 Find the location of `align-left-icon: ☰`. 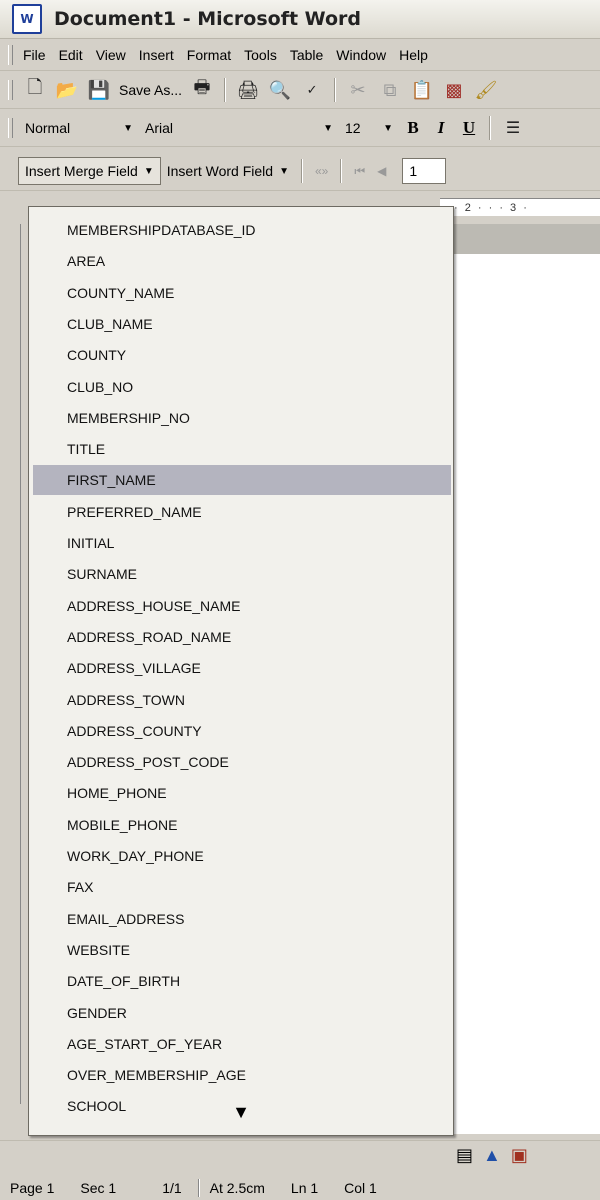

align-left-icon: ☰ is located at coordinates (513, 128).